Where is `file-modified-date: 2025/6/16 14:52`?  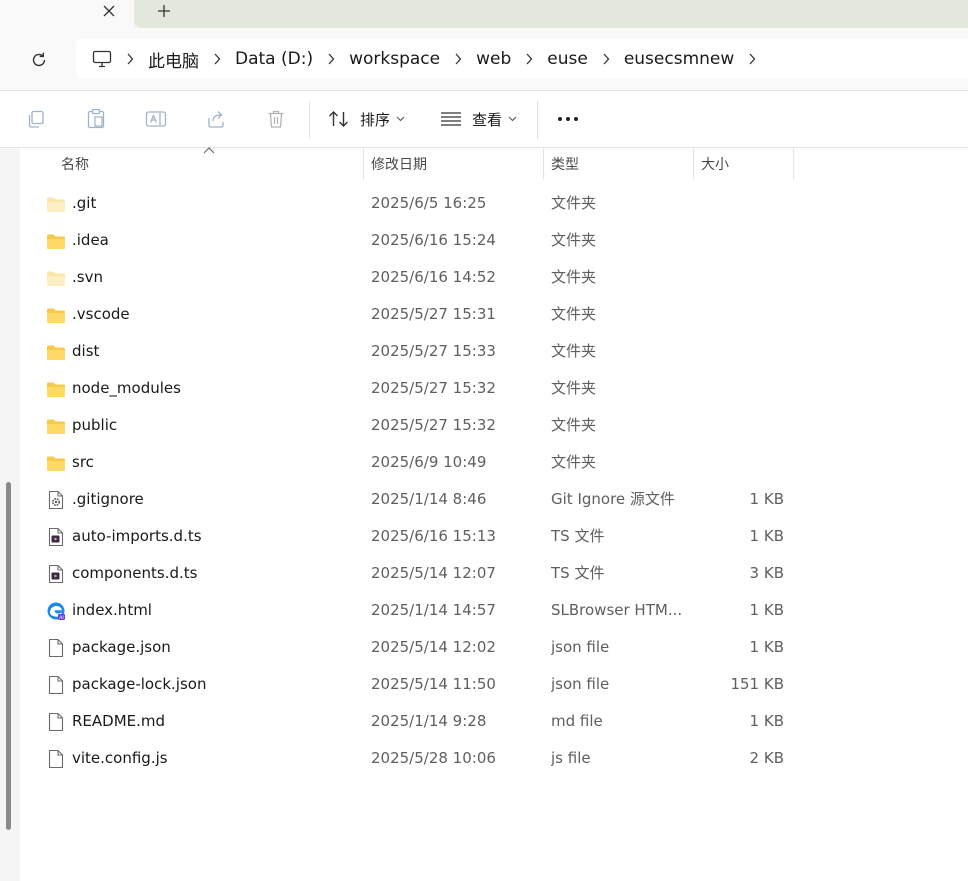 file-modified-date: 2025/6/16 14:52 is located at coordinates (433, 277).